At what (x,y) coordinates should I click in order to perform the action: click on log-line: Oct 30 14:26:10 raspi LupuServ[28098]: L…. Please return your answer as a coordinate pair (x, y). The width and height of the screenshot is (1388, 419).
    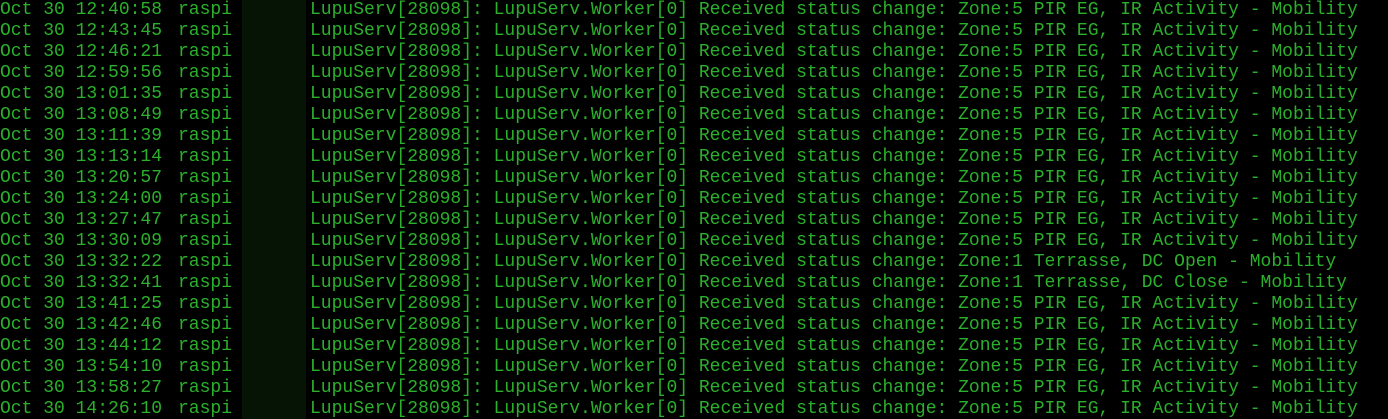
    Looking at the image, I should click on (679, 409).